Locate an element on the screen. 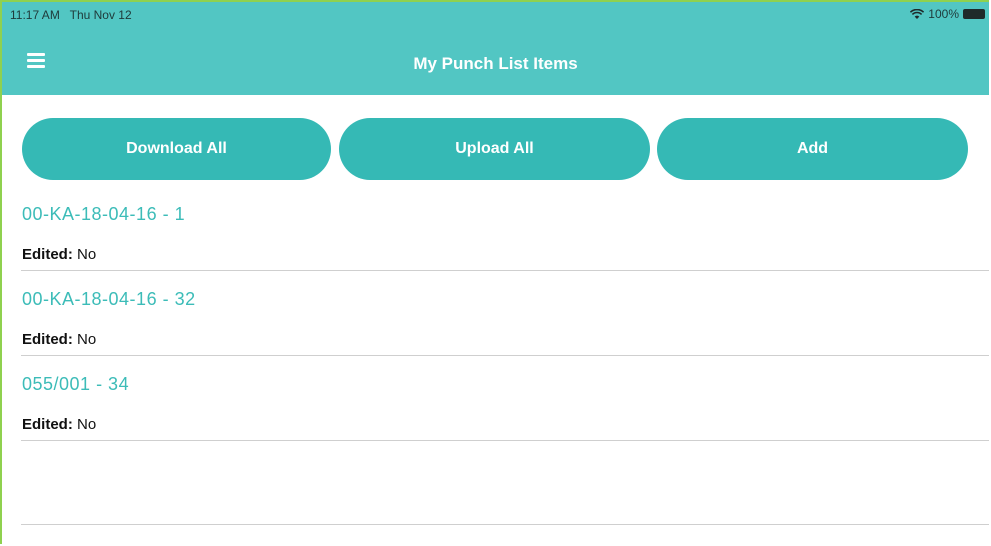 Image resolution: width=991 pixels, height=546 pixels. battery-percent: 100% is located at coordinates (943, 14).